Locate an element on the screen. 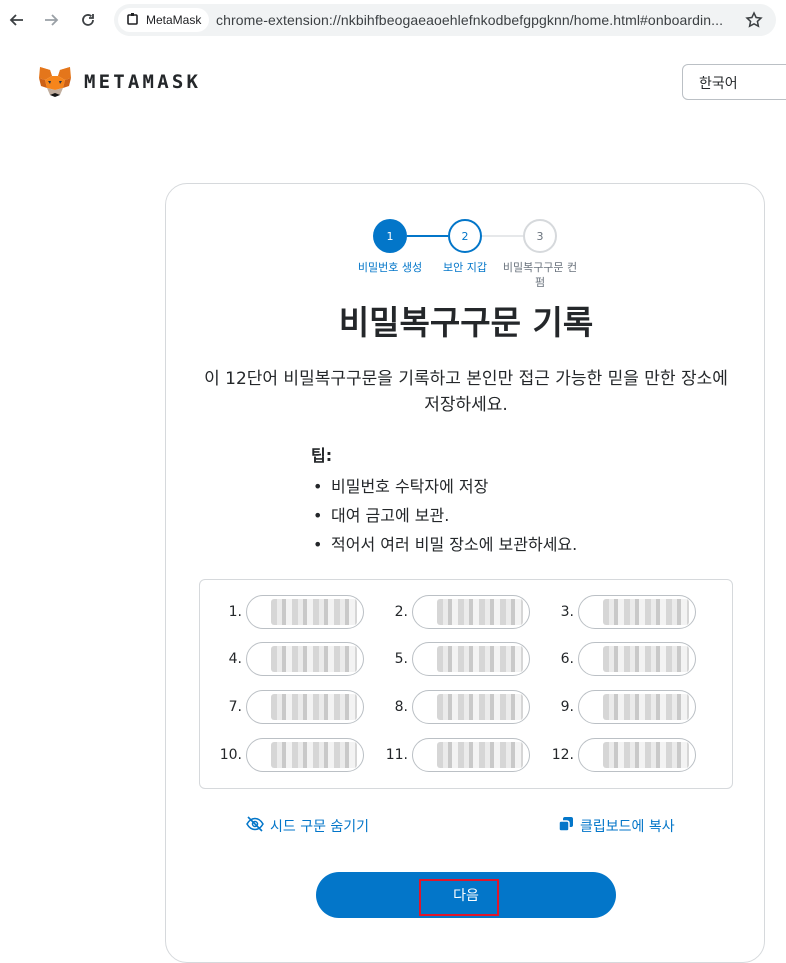 Image resolution: width=786 pixels, height=963 pixels. extension-icon is located at coordinates (133, 20).